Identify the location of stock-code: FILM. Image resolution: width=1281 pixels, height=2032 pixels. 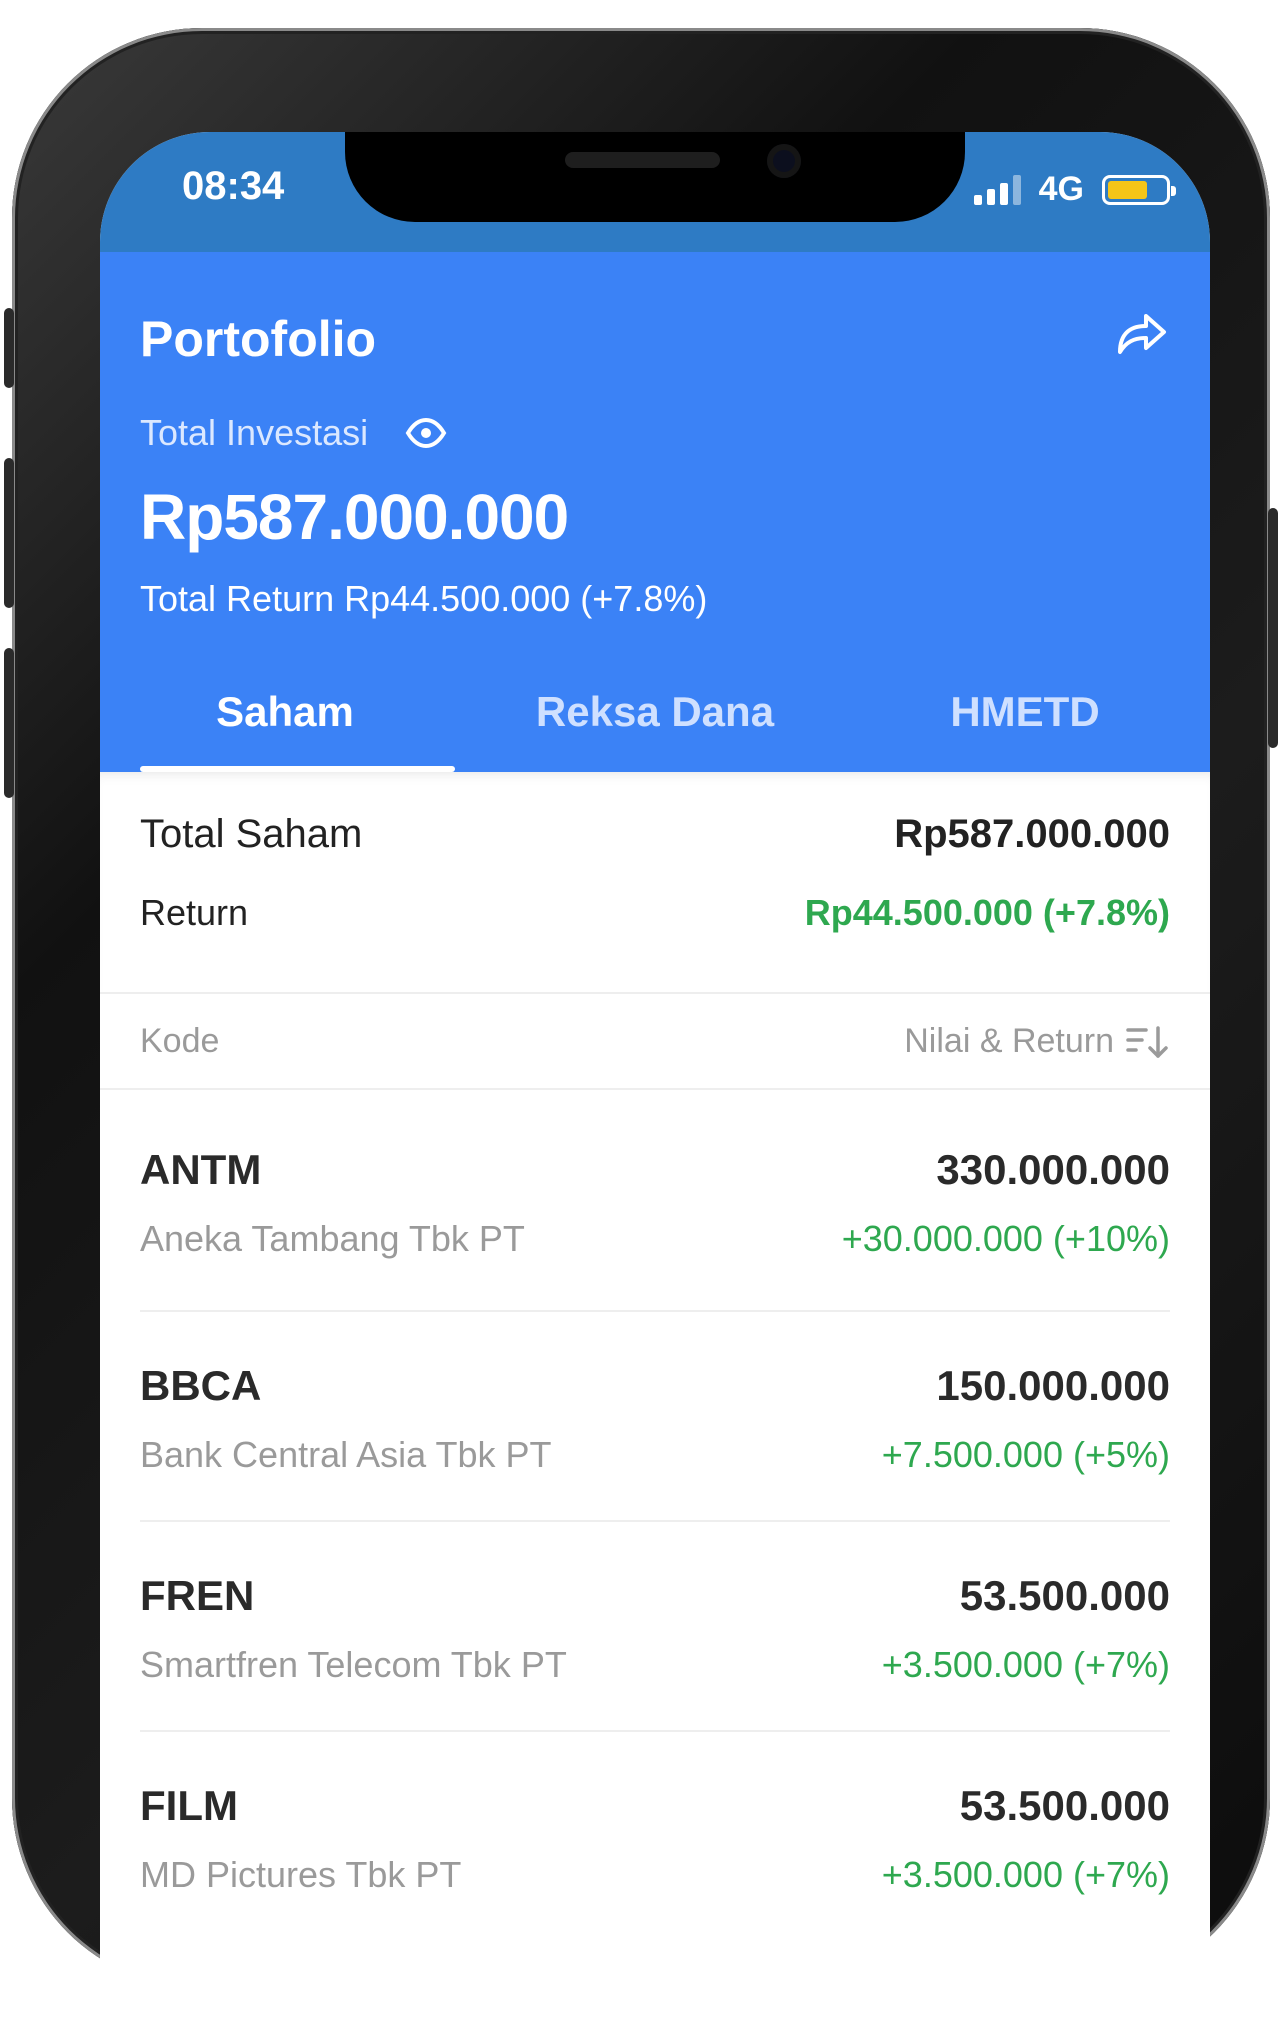
(189, 1805).